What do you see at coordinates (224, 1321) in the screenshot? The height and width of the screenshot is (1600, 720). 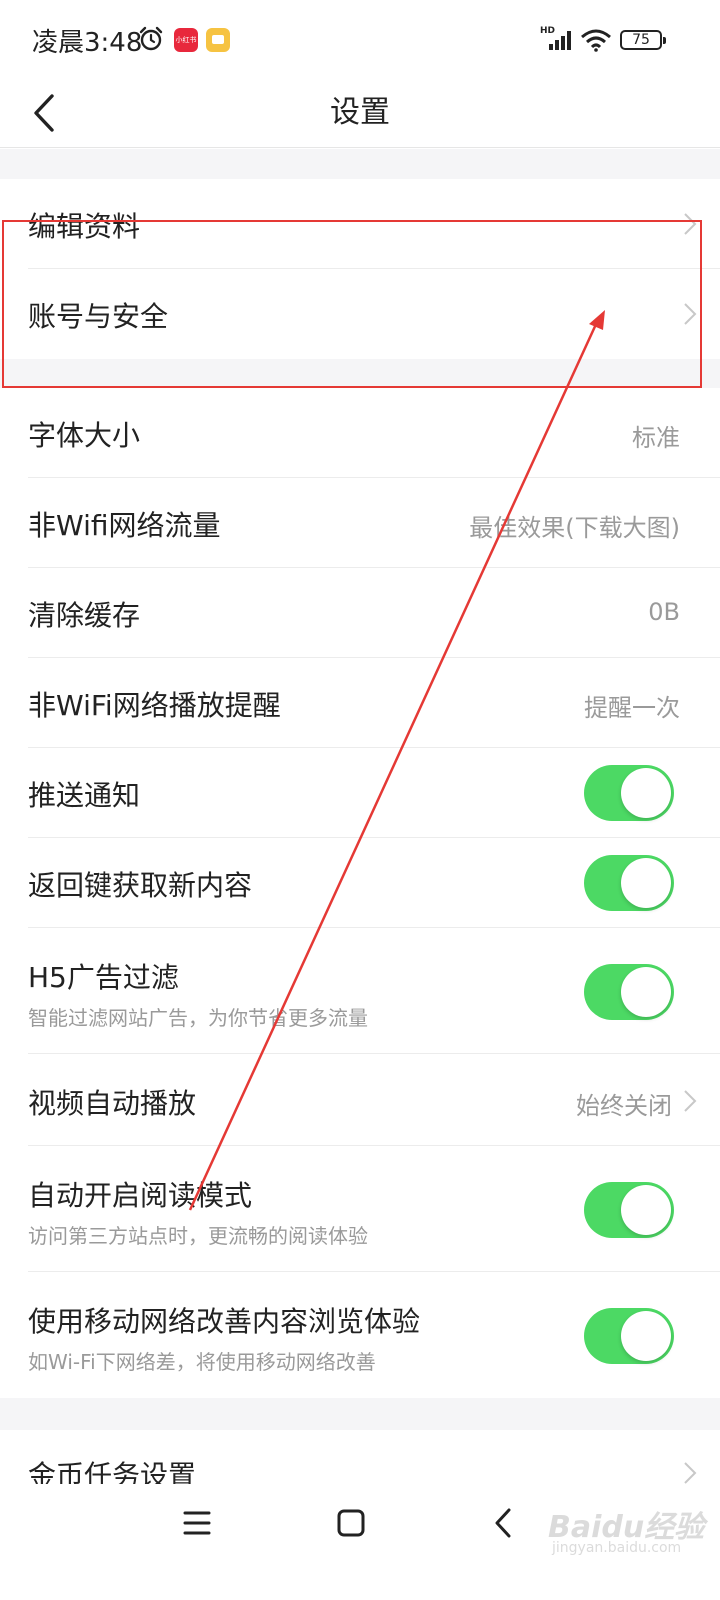 I see `mobile-network-boost-label: 使用移动网络改善内容浏览体验` at bounding box center [224, 1321].